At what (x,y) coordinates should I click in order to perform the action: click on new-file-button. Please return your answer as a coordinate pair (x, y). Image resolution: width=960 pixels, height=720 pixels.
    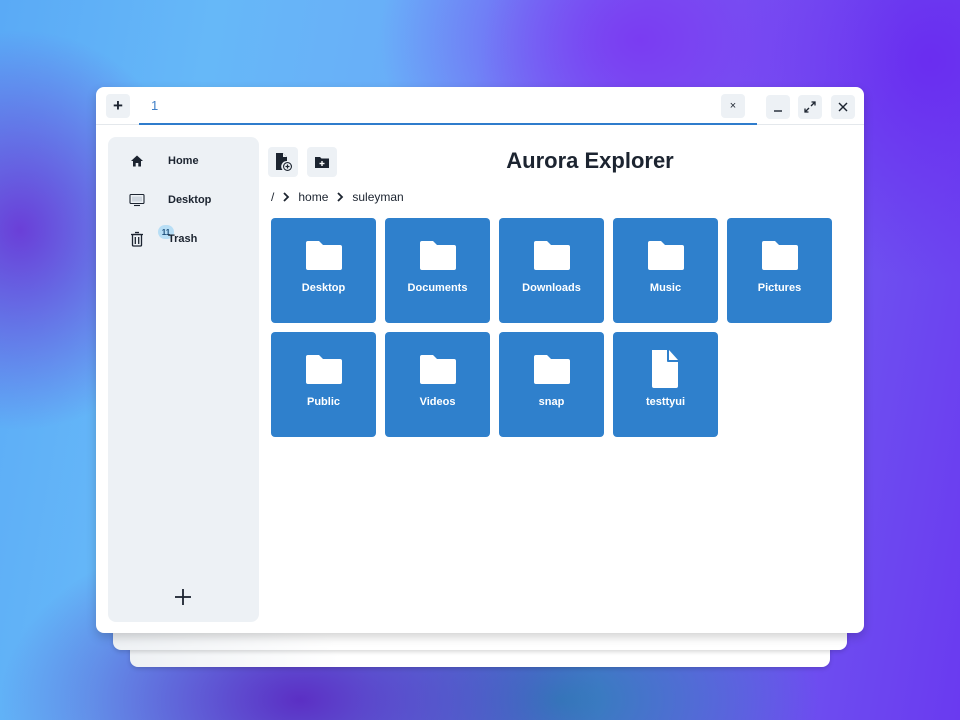
    Looking at the image, I should click on (283, 162).